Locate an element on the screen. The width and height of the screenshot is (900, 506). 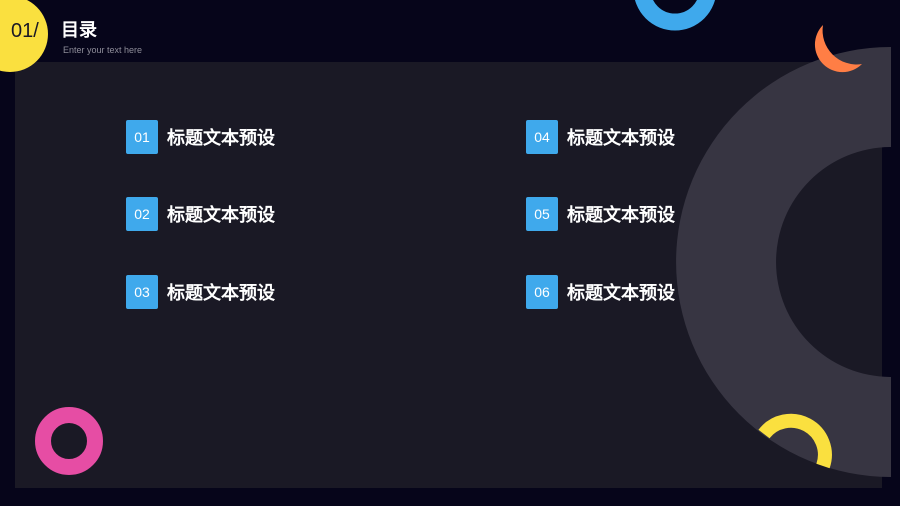
toc-number-badge: 01 is located at coordinates (142, 137).